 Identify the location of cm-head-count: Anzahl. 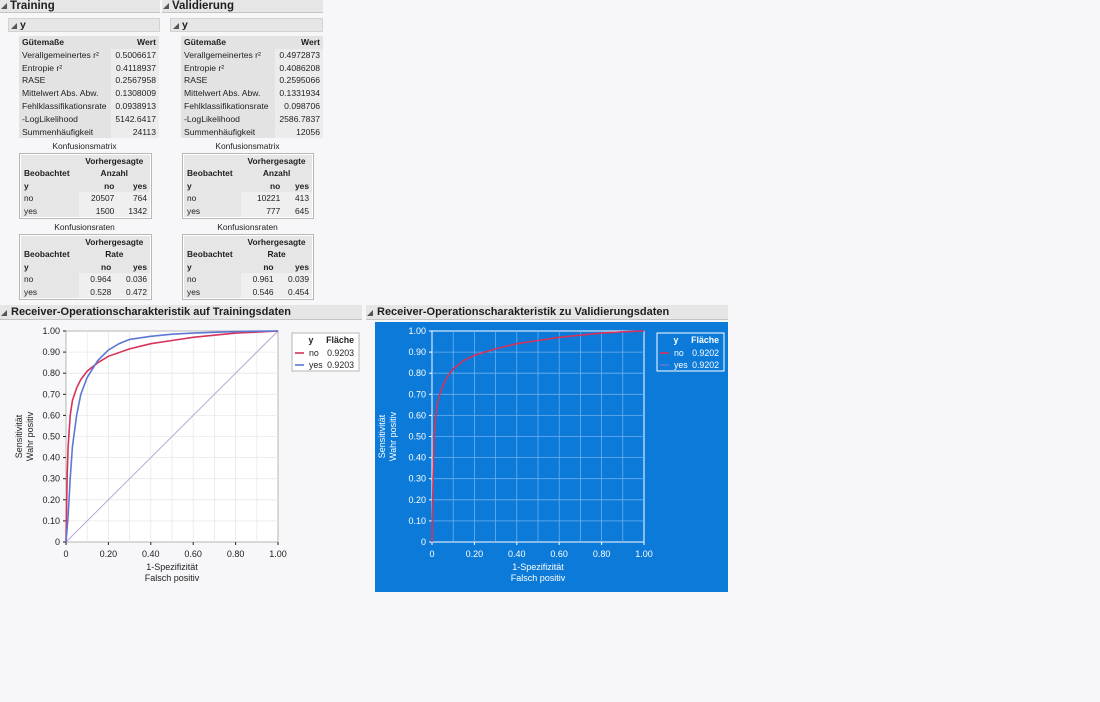
(114, 173).